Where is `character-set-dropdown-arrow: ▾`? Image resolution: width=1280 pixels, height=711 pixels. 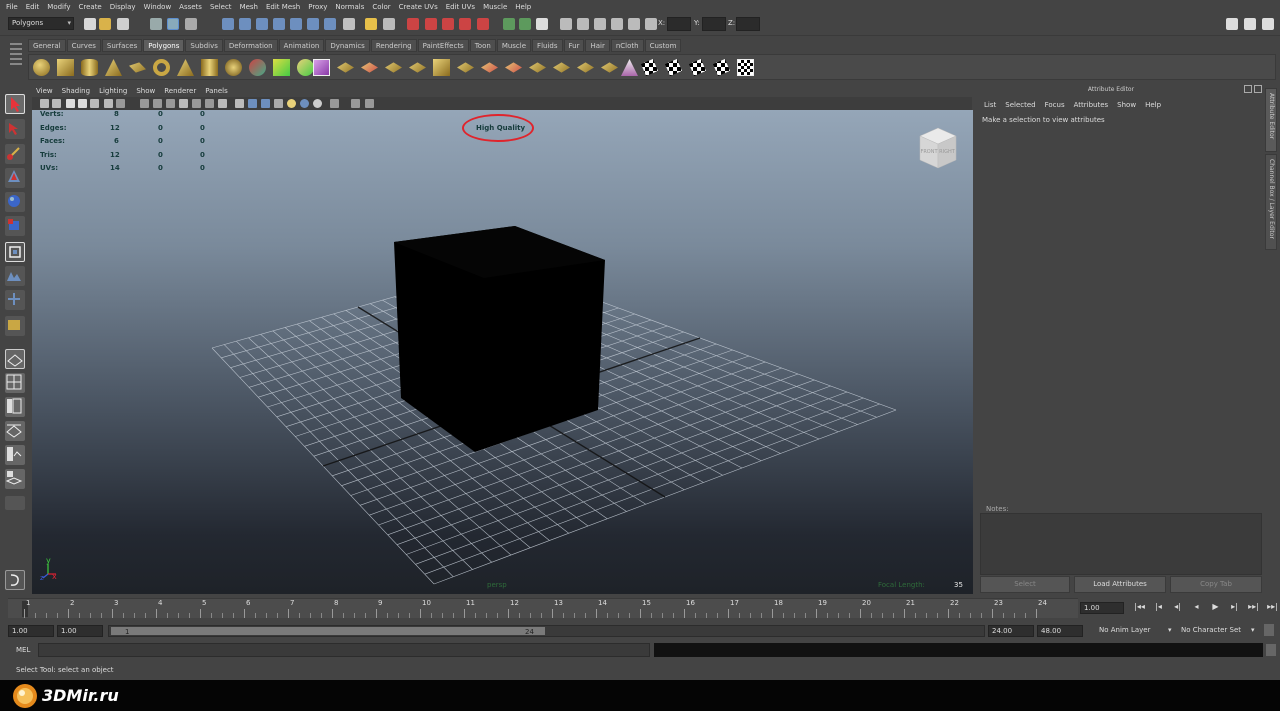
character-set-dropdown-arrow: ▾ is located at coordinates (1253, 630).